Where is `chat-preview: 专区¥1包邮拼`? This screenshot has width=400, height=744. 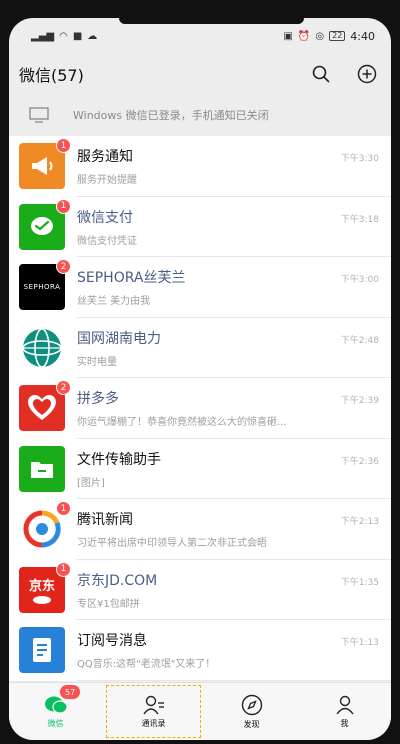 chat-preview: 专区¥1包邮拼 is located at coordinates (108, 604).